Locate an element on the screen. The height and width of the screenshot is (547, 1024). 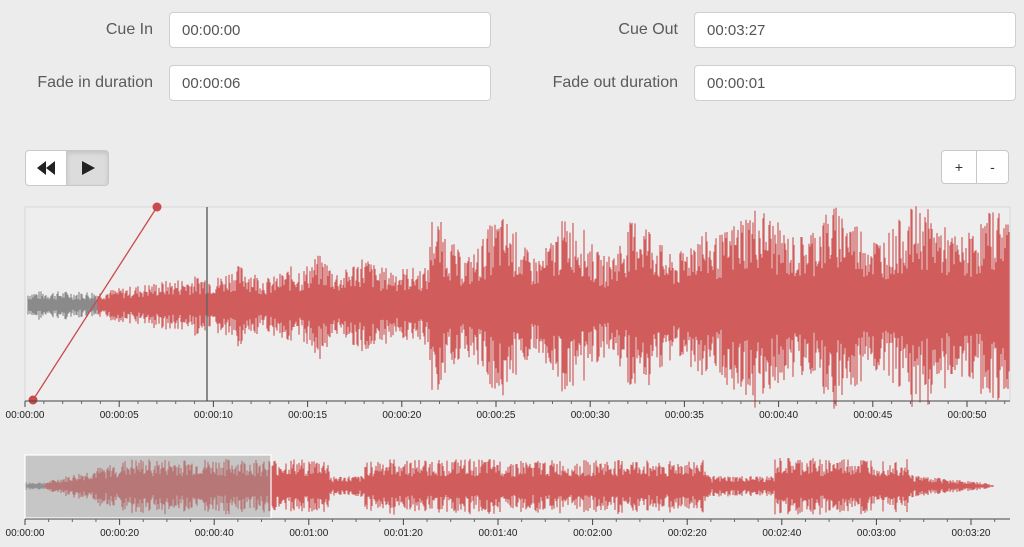
fade-out-duration-label: Fade out duration is located at coordinates (615, 82).